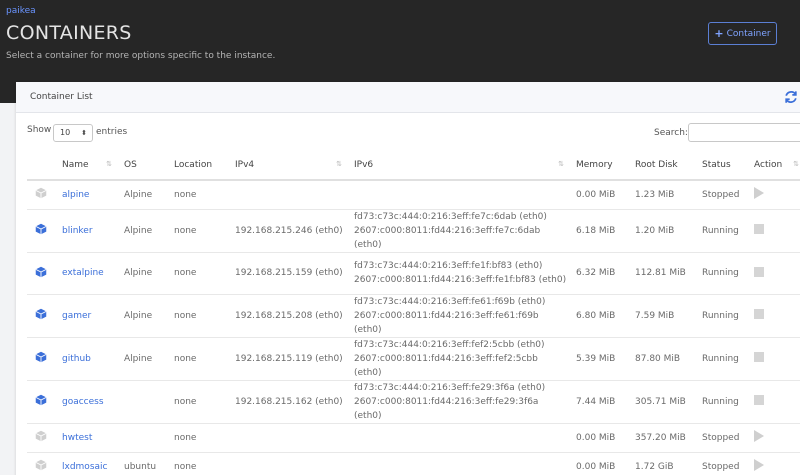 This screenshot has height=475, width=800. I want to click on col-ipv4: IPv4 ⇅, so click(286, 165).